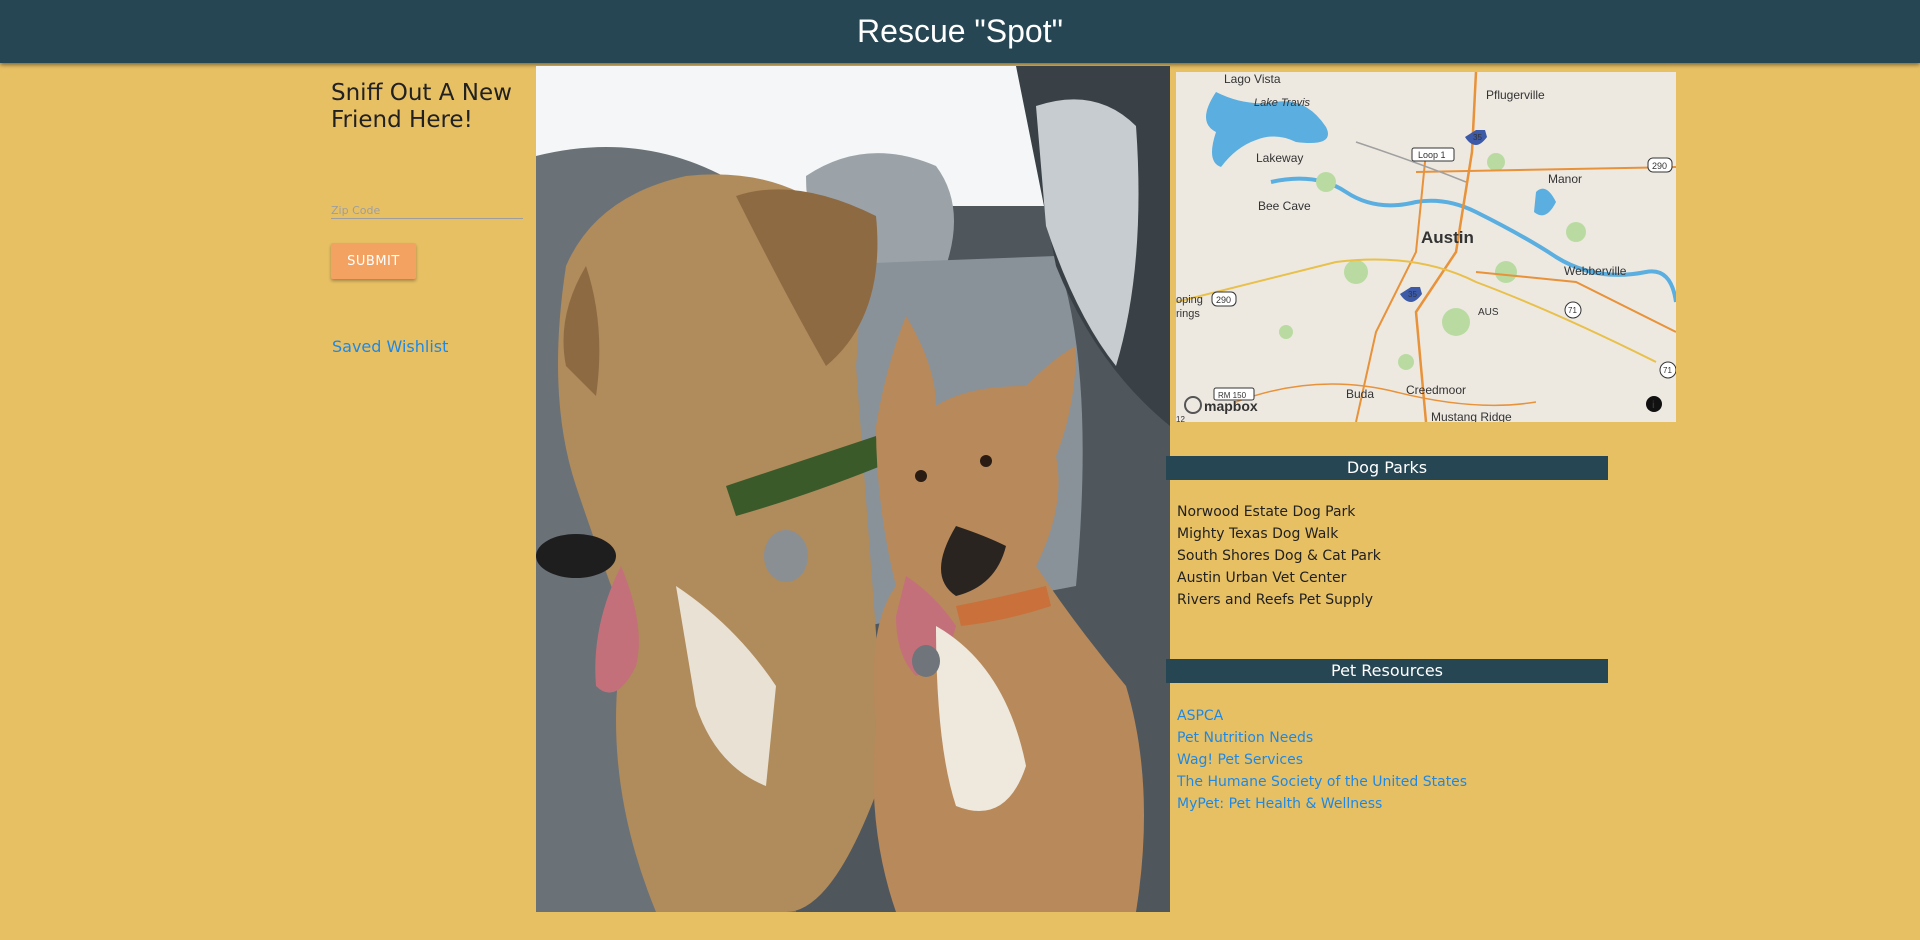 This screenshot has width=1920, height=940. Describe the element at coordinates (1262, 578) in the screenshot. I see `list-item: Austin Urban Vet Center` at that location.